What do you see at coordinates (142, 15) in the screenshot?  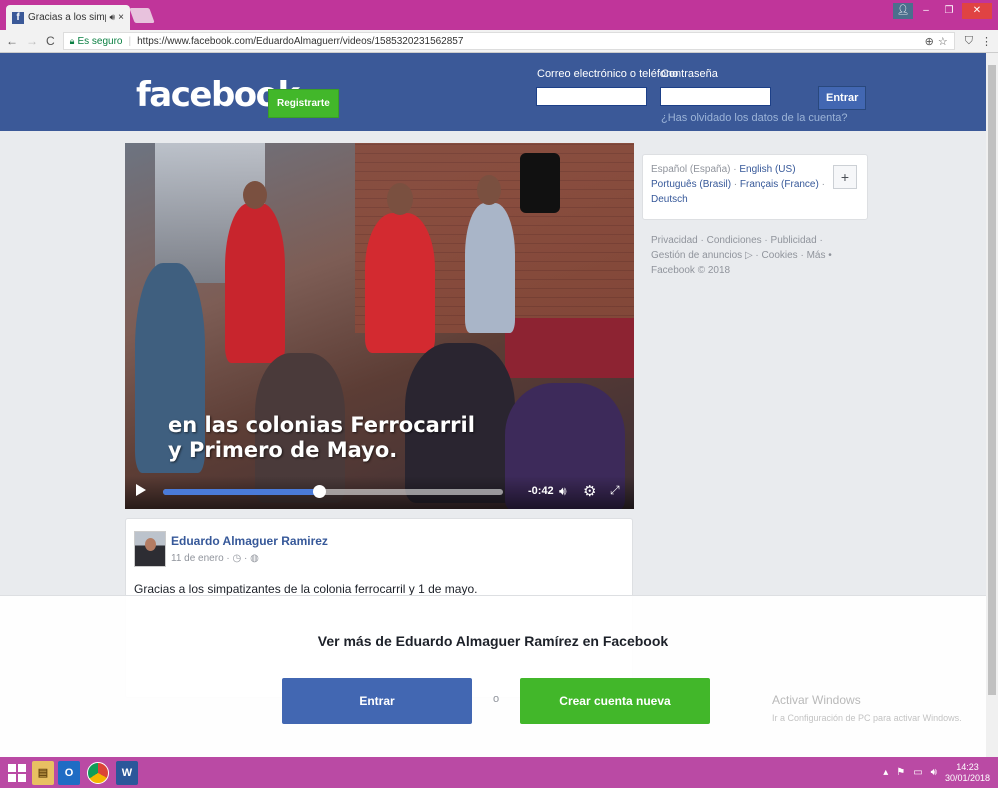 I see `new-tab-button` at bounding box center [142, 15].